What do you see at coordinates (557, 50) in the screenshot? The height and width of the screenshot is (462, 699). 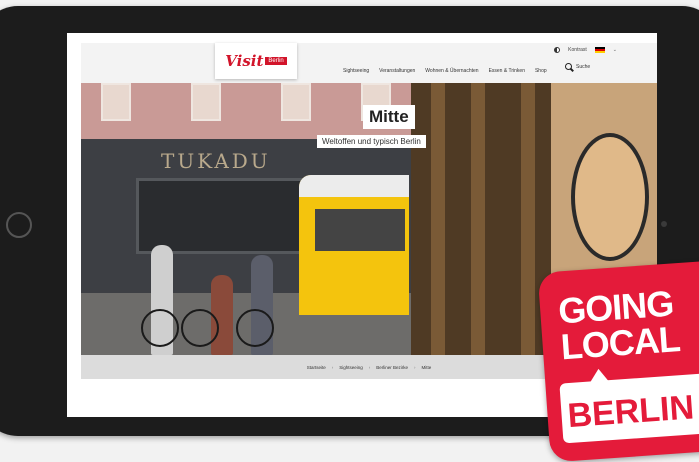 I see `contrast-icon` at bounding box center [557, 50].